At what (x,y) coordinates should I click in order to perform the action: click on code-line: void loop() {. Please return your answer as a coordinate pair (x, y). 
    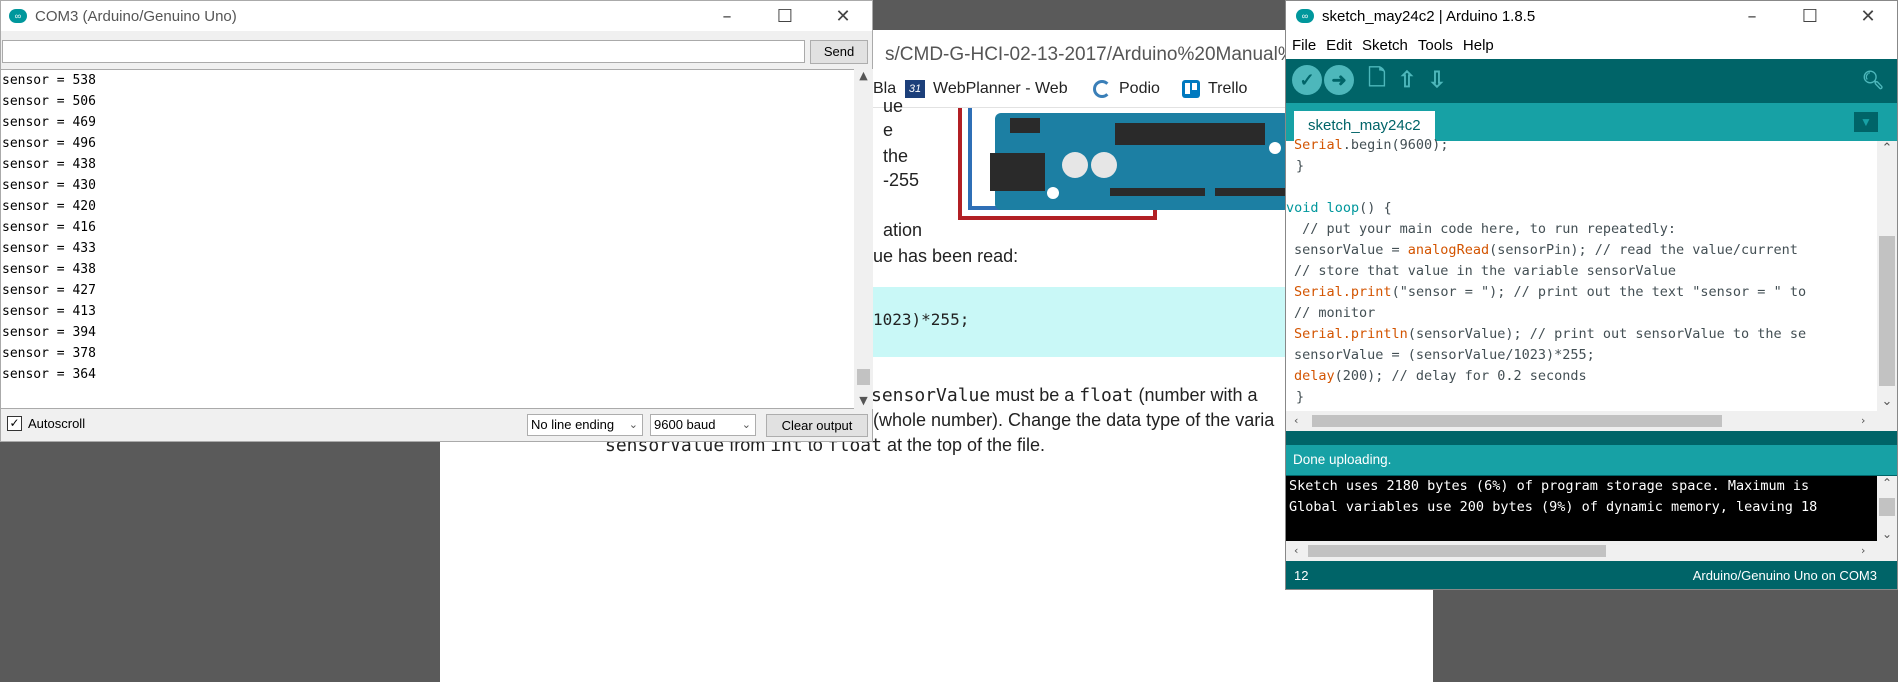
    Looking at the image, I should click on (1339, 208).